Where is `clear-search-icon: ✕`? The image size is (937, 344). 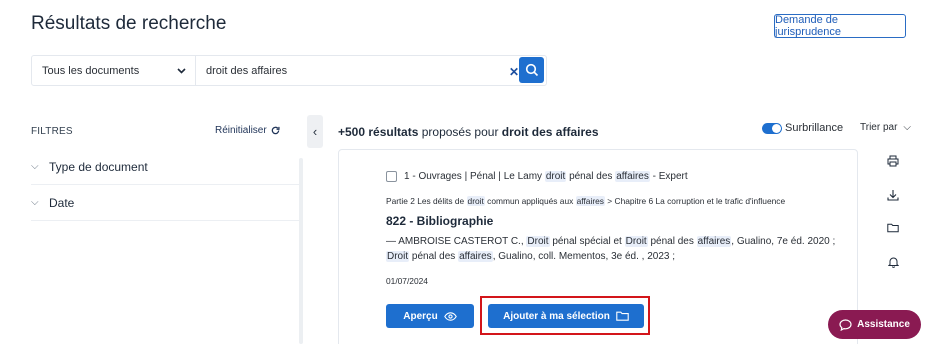 clear-search-icon: ✕ is located at coordinates (514, 72).